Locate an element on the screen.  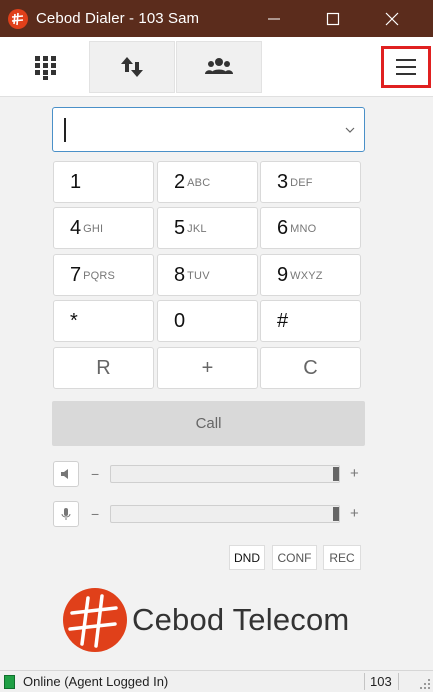
title-bar: Cebod Dialer - 103 Sam is located at coordinates (216, 18).